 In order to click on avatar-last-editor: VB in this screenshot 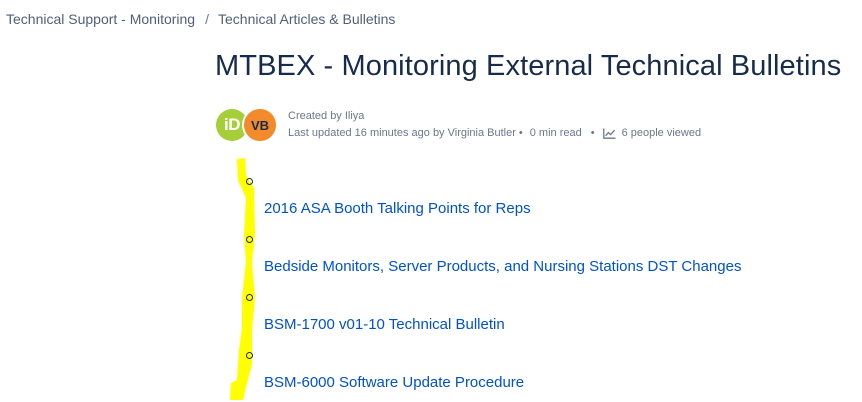, I will do `click(260, 125)`.